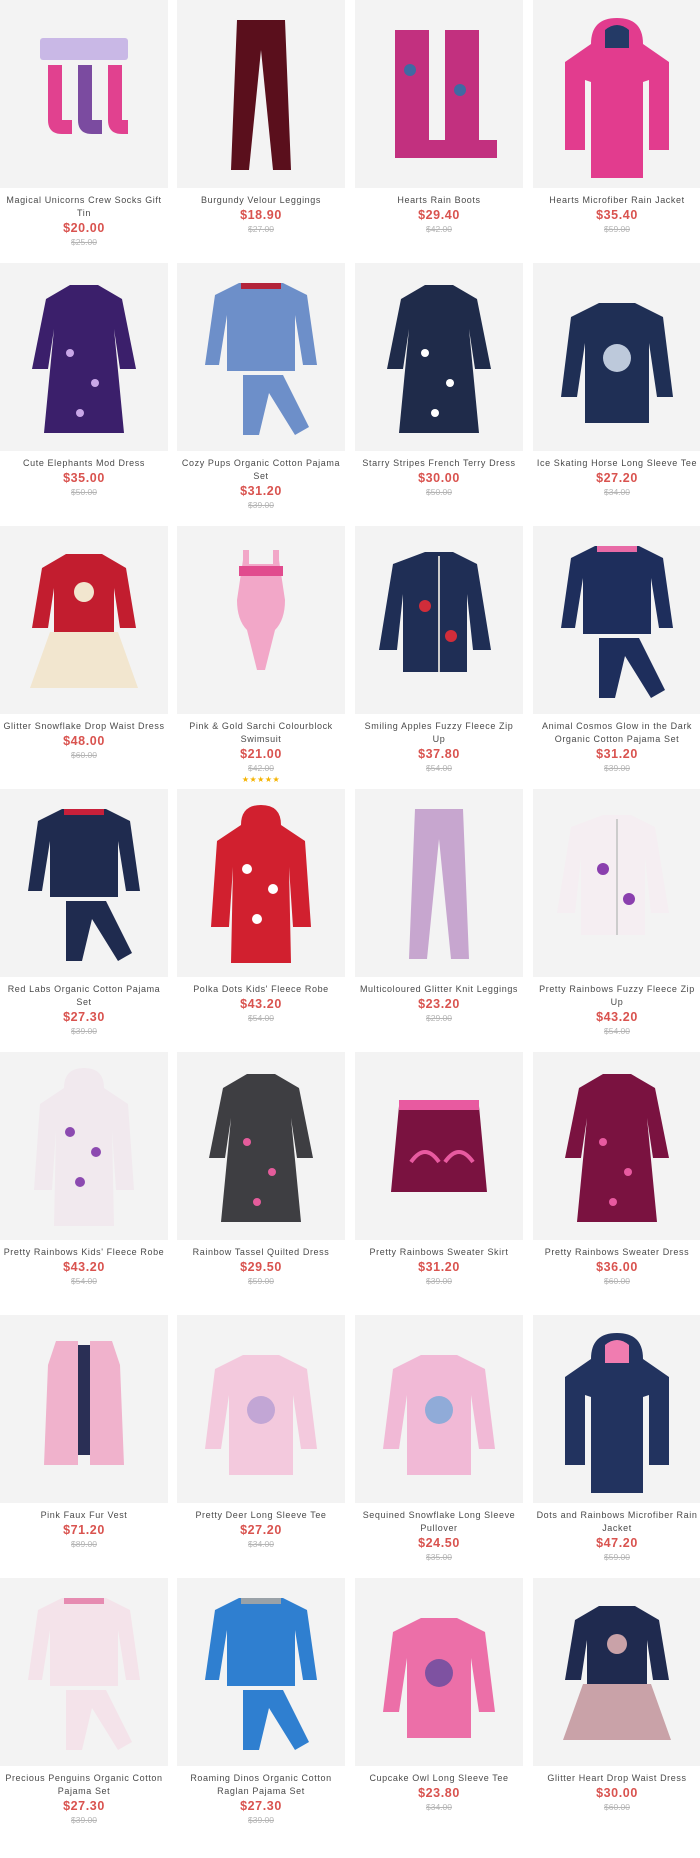  Describe the element at coordinates (84, 1031) in the screenshot. I see `product-original-price: $39.00` at that location.